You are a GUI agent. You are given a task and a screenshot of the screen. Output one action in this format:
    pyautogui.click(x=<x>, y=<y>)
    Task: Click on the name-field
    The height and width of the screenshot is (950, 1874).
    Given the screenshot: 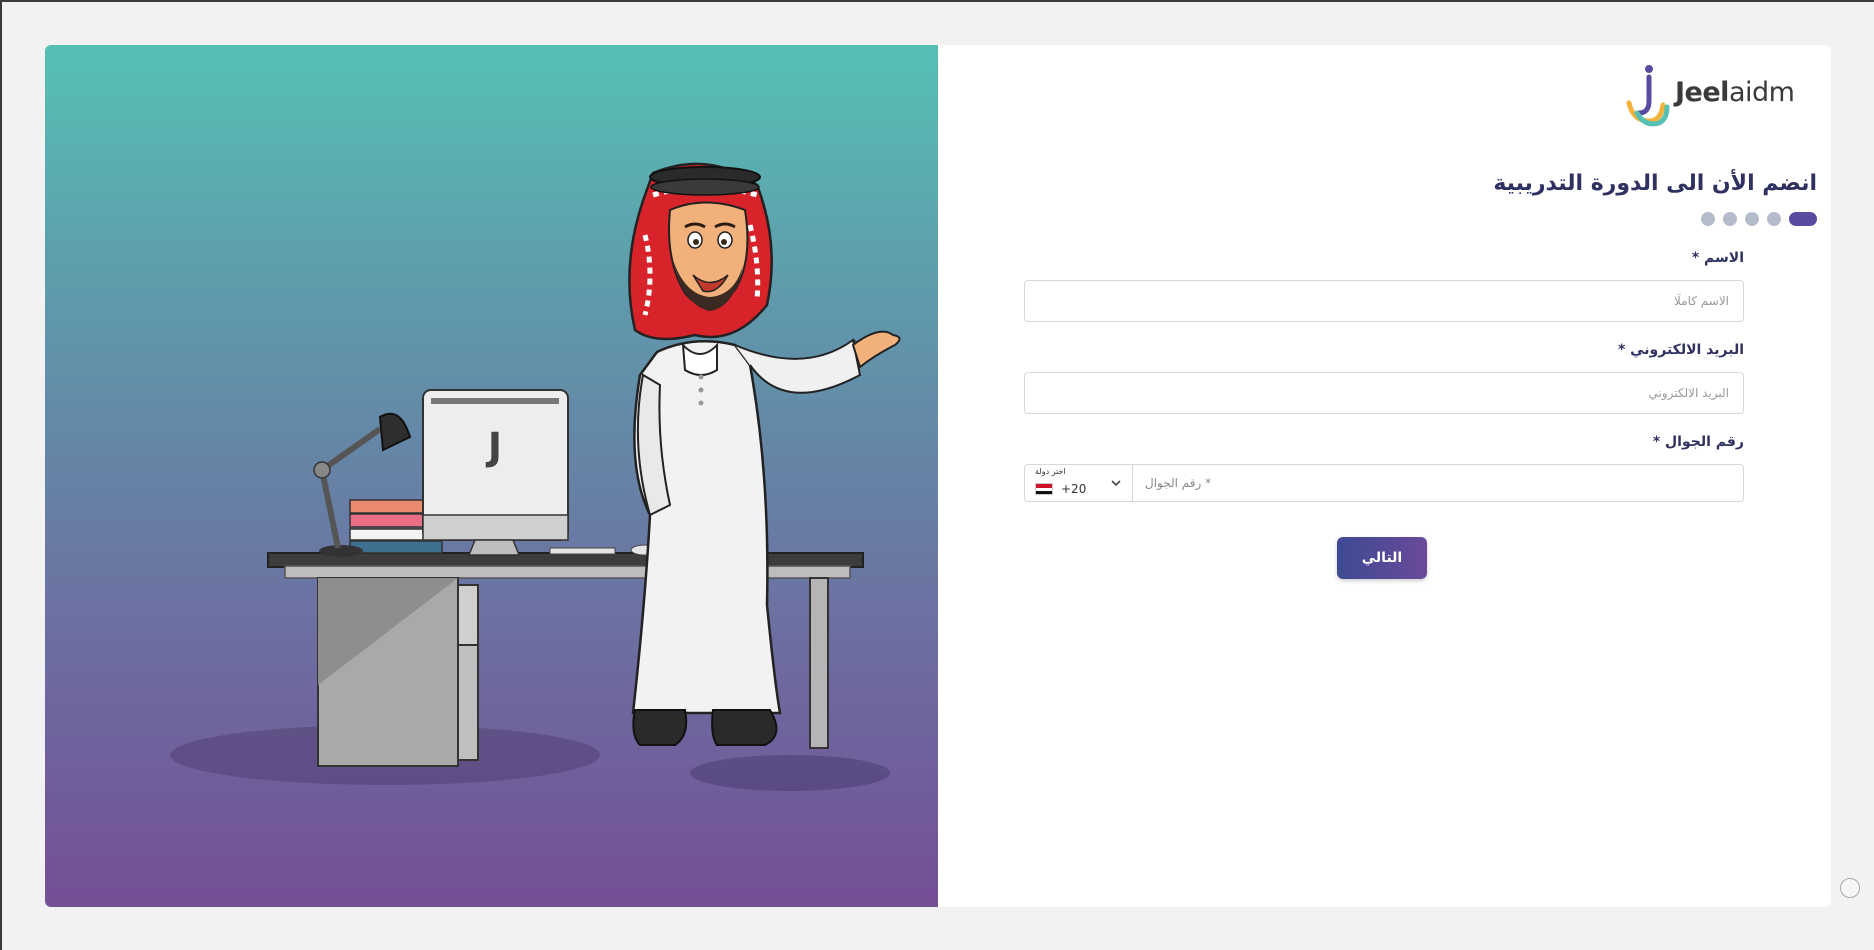 What is the action you would take?
    pyautogui.click(x=1384, y=301)
    